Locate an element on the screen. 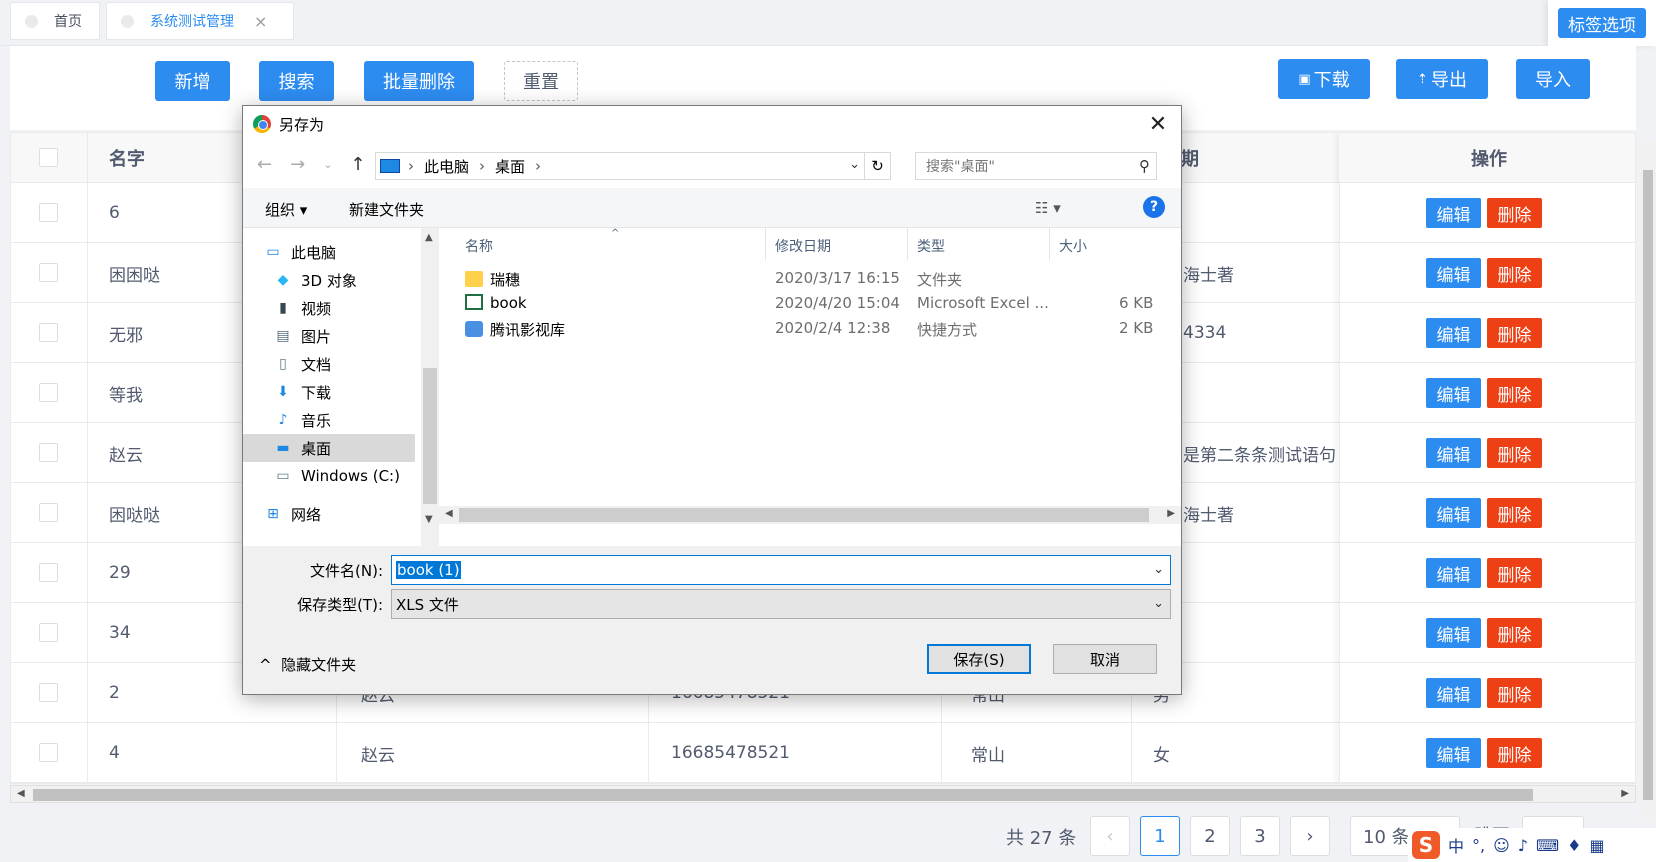  tree-item: ▬ 桌面 is located at coordinates (329, 448).